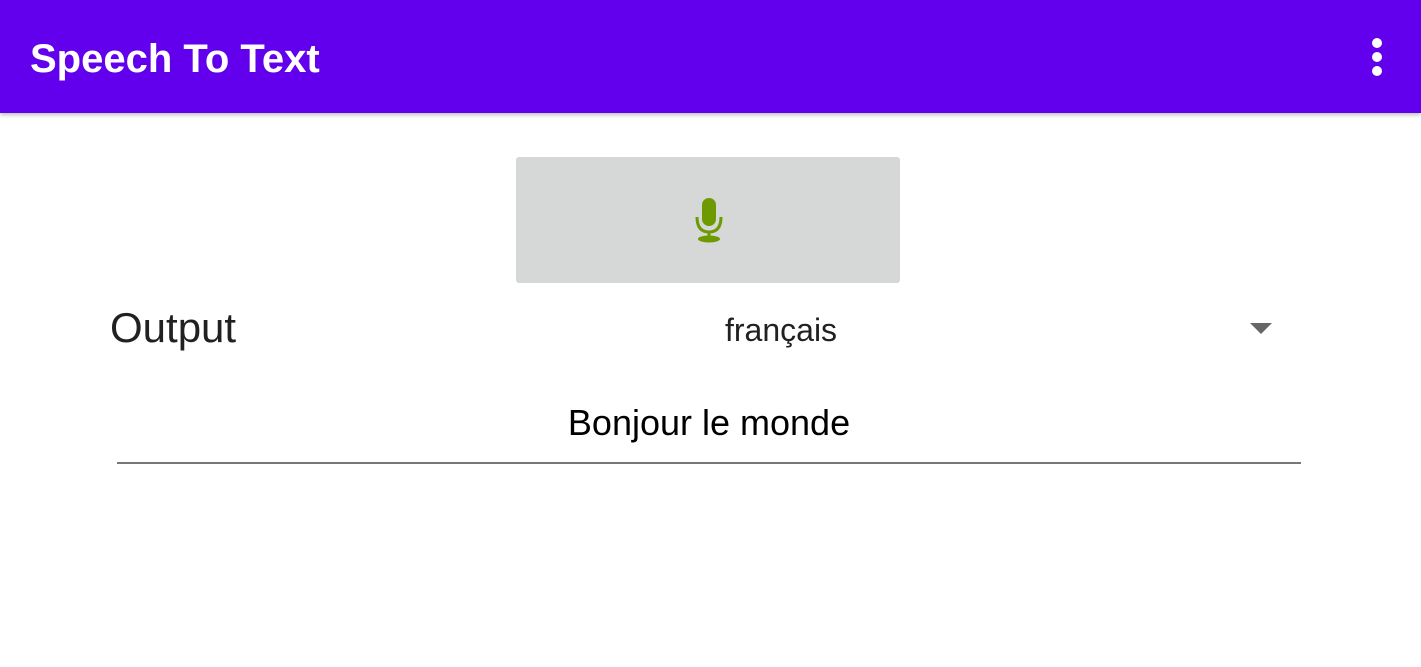  I want to click on language-select-value: français, so click(781, 330).